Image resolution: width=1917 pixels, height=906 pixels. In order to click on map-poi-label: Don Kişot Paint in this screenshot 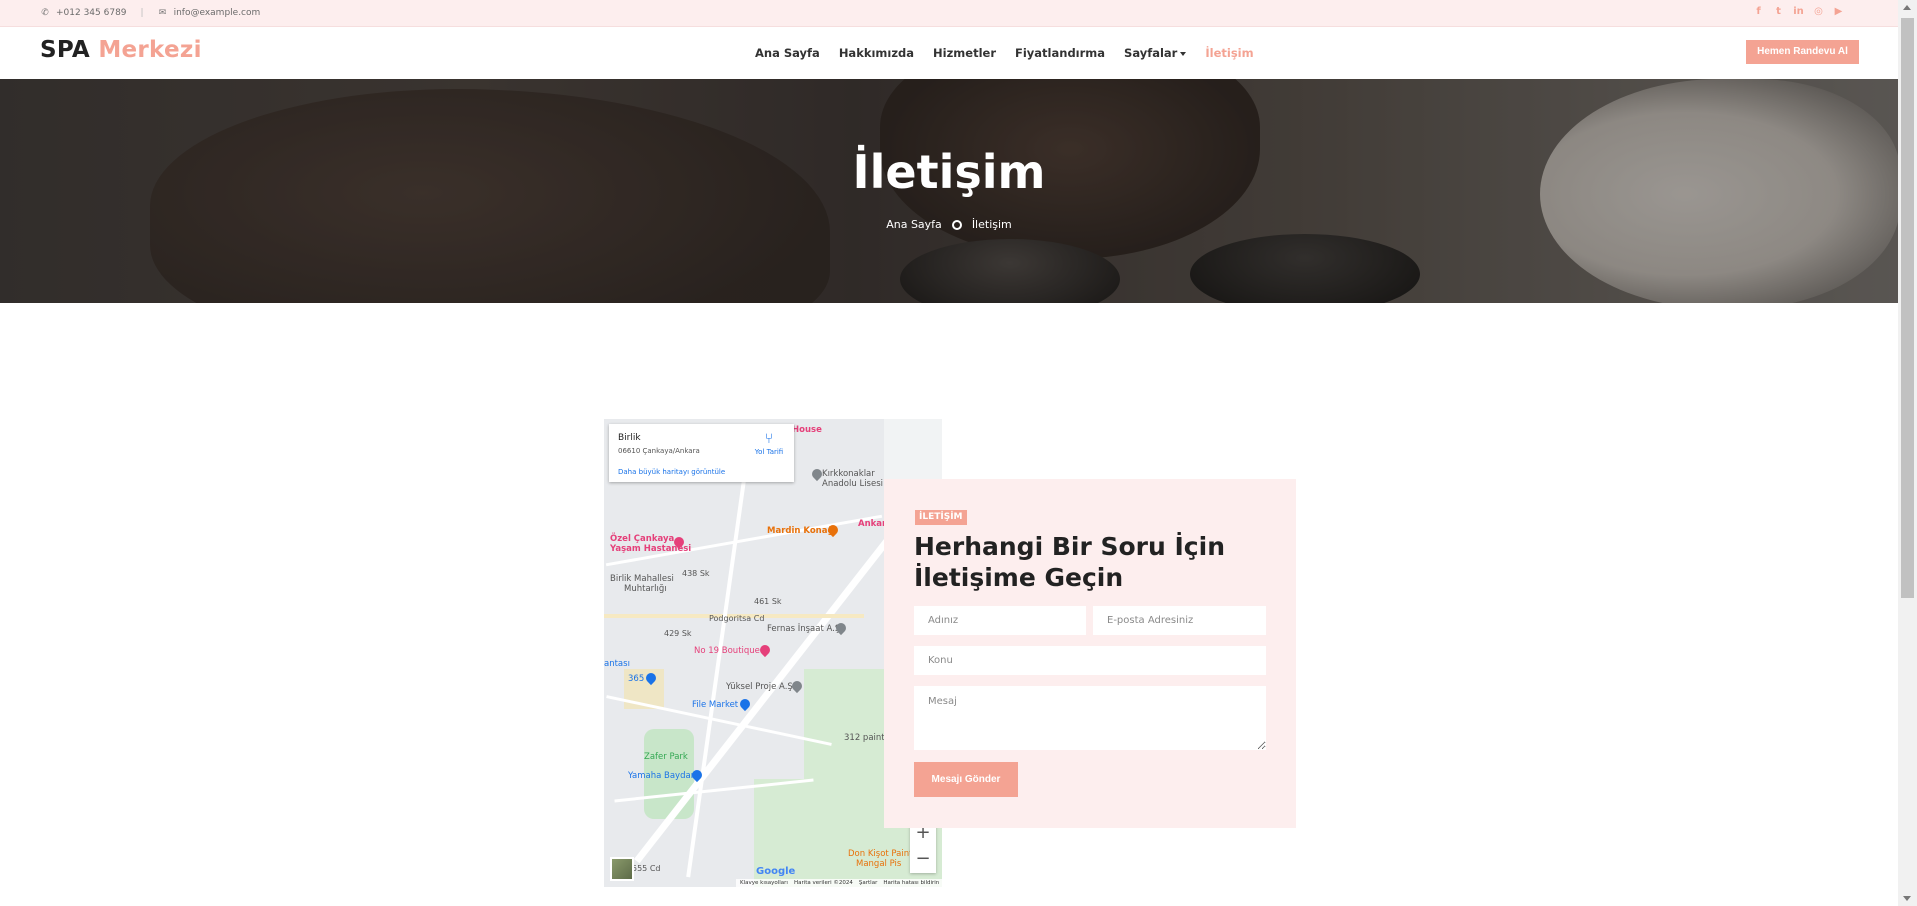, I will do `click(880, 854)`.